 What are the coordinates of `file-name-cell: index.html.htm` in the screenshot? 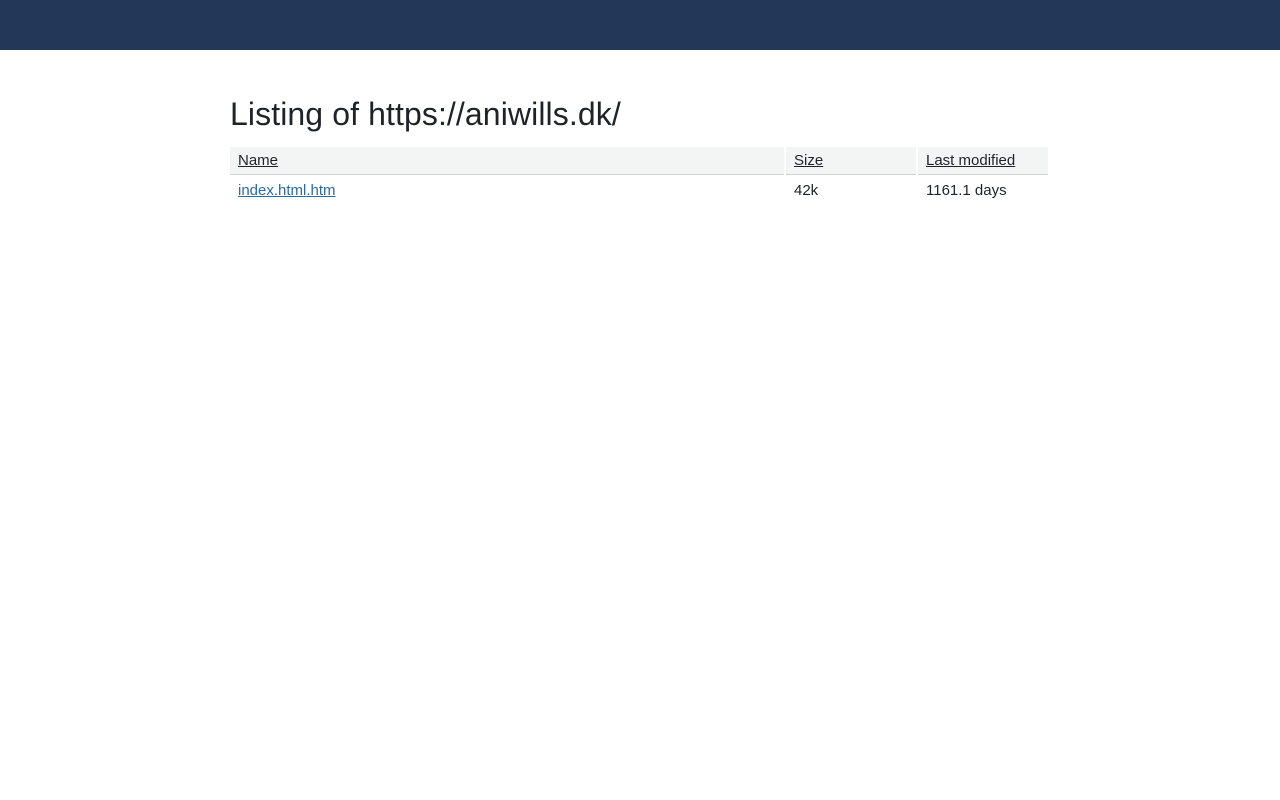 It's located at (507, 190).